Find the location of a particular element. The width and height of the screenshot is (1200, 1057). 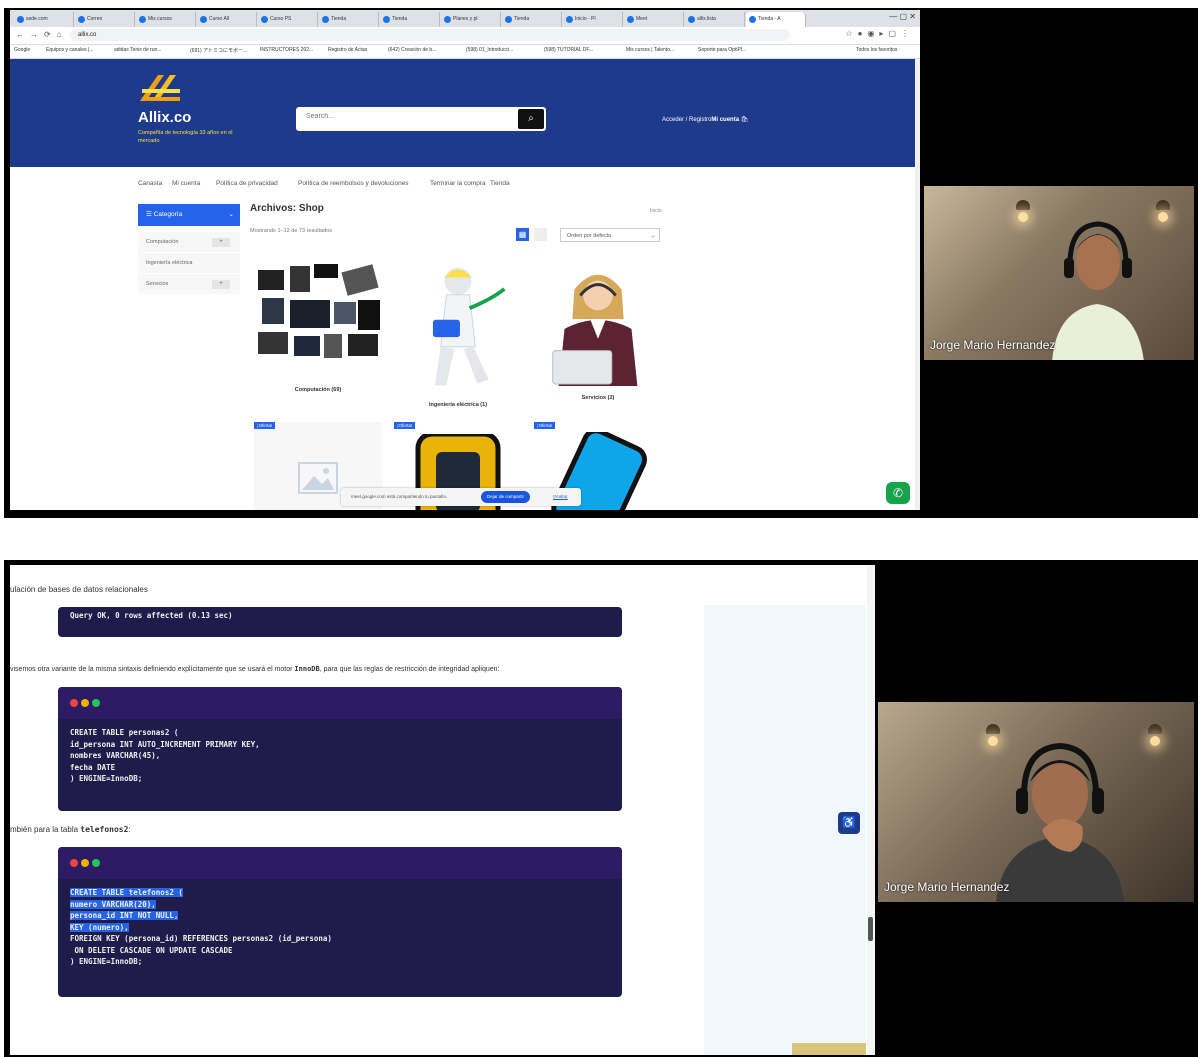

grid-view-button: ▦ is located at coordinates (522, 234).